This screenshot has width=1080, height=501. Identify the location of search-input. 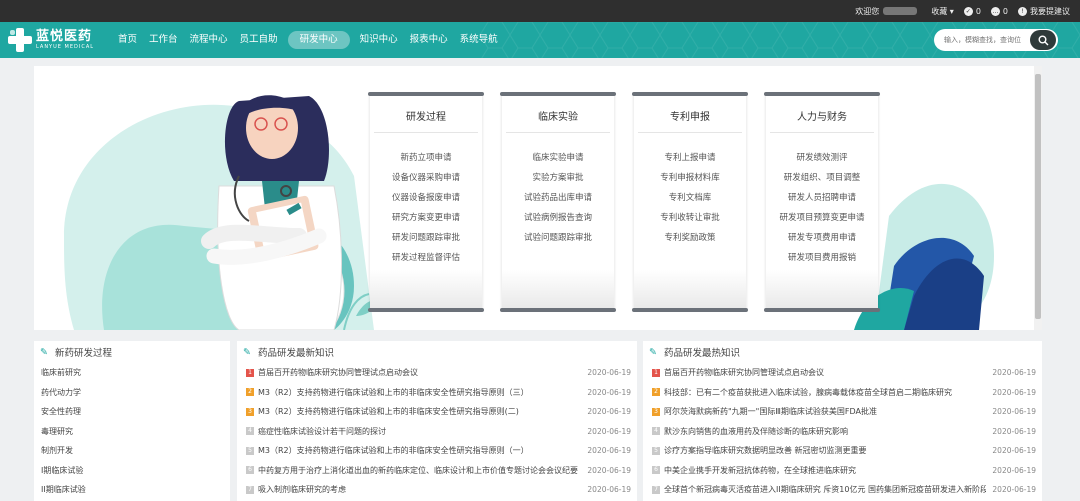
(979, 40).